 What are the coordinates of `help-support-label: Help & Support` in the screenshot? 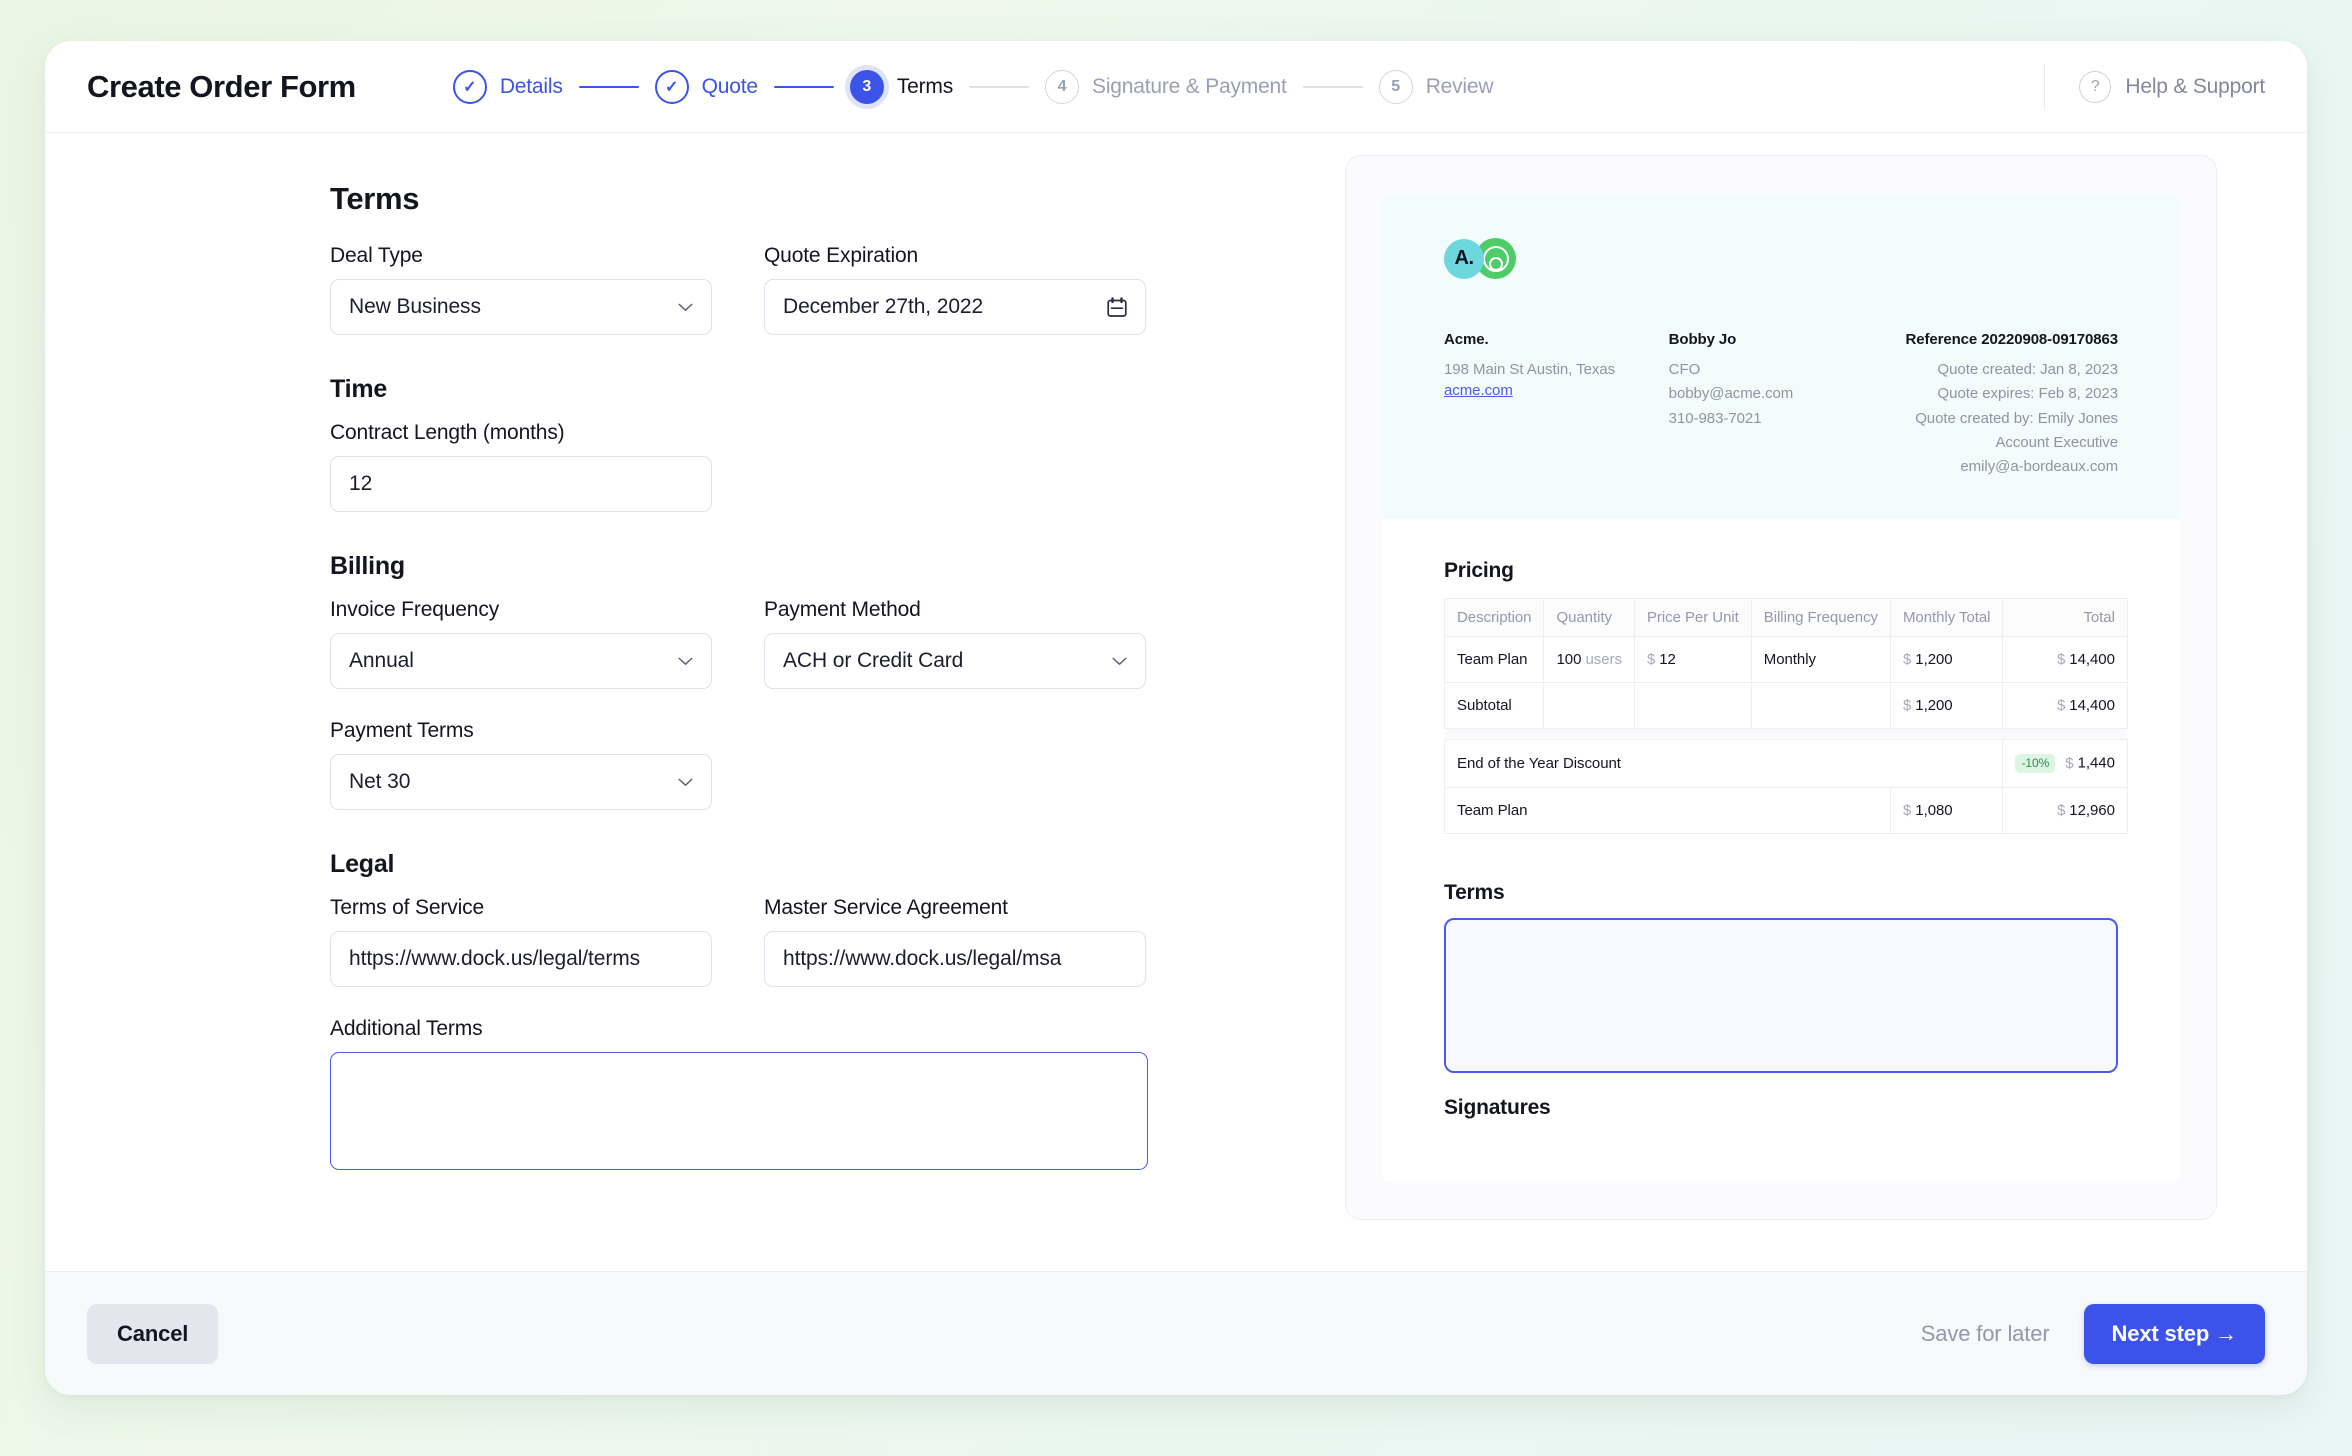 It's located at (2195, 86).